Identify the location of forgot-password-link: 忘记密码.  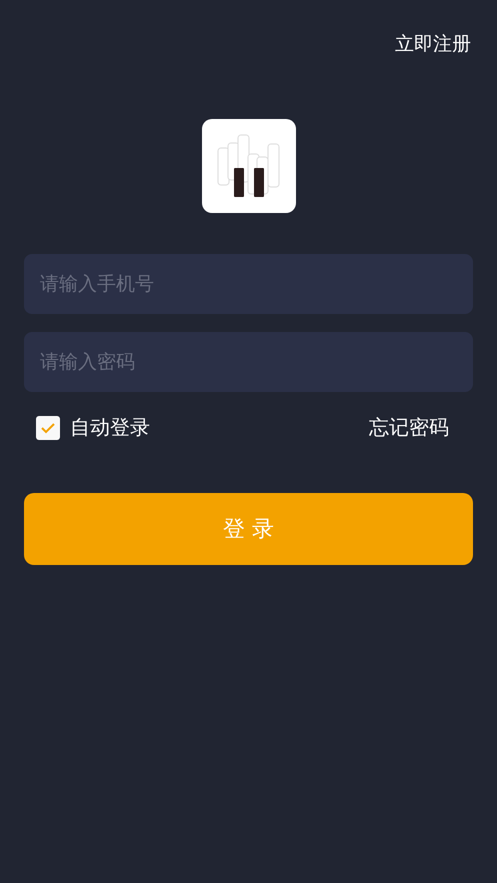
(409, 427).